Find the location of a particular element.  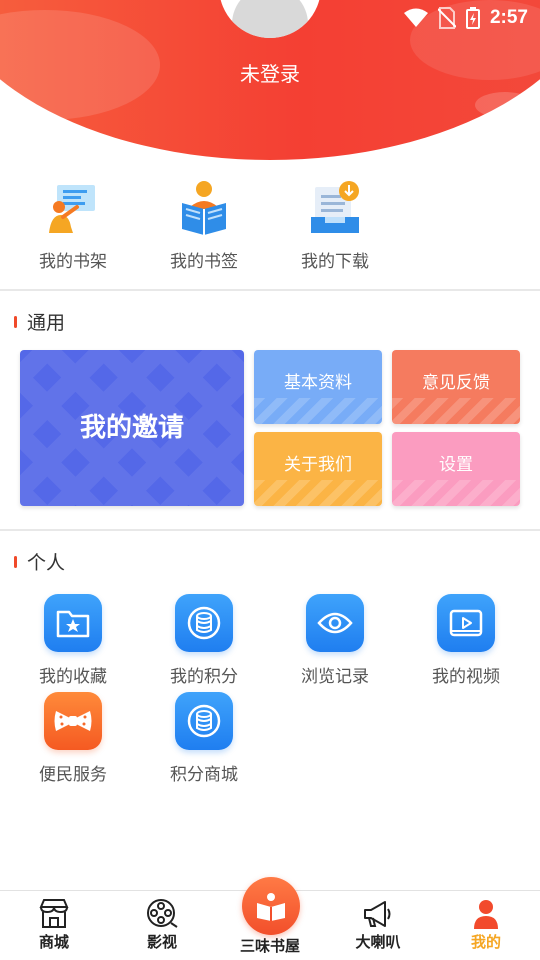

nav-store: 商城 is located at coordinates (54, 924).